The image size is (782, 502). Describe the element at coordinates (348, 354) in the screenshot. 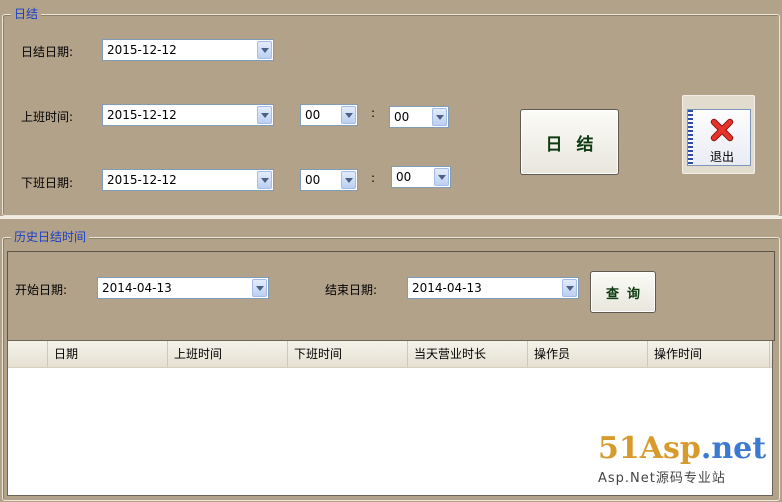

I see `col-header-off-time: 下班时间` at that location.